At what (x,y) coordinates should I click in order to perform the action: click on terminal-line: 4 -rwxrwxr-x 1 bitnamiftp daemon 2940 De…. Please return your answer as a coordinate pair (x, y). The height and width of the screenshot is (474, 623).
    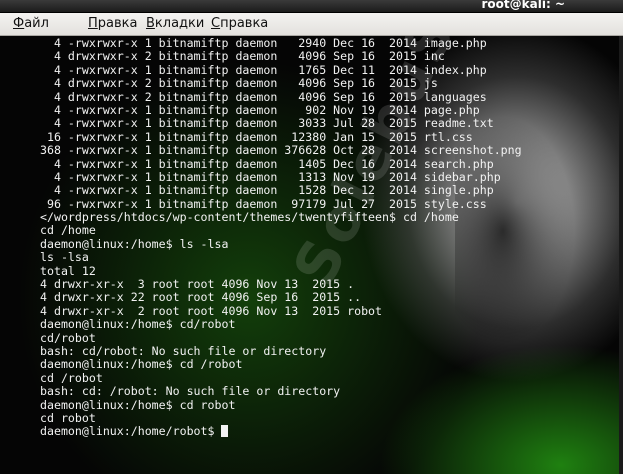
    Looking at the image, I should click on (263, 43).